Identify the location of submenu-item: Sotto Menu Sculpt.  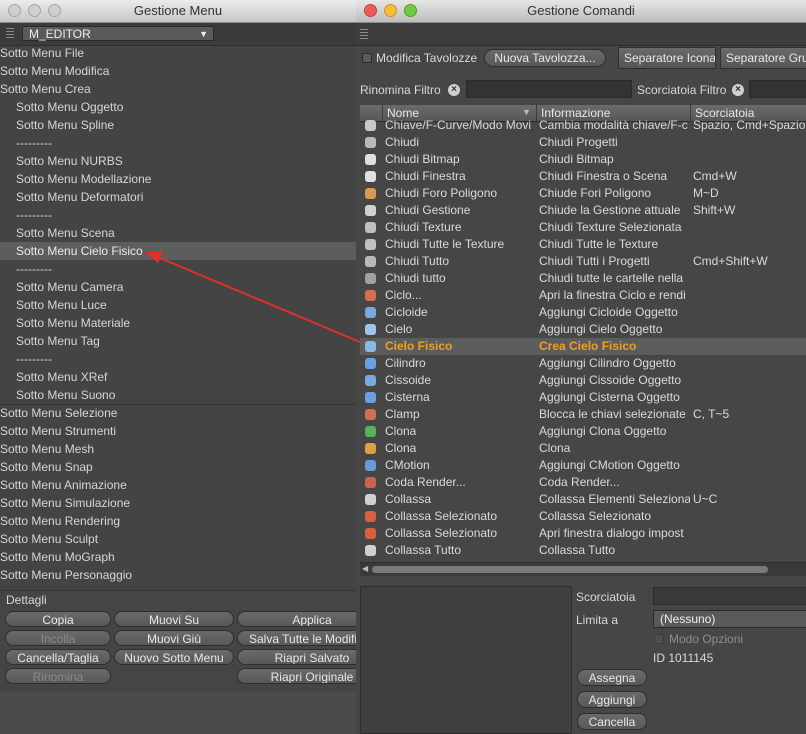
(49, 539).